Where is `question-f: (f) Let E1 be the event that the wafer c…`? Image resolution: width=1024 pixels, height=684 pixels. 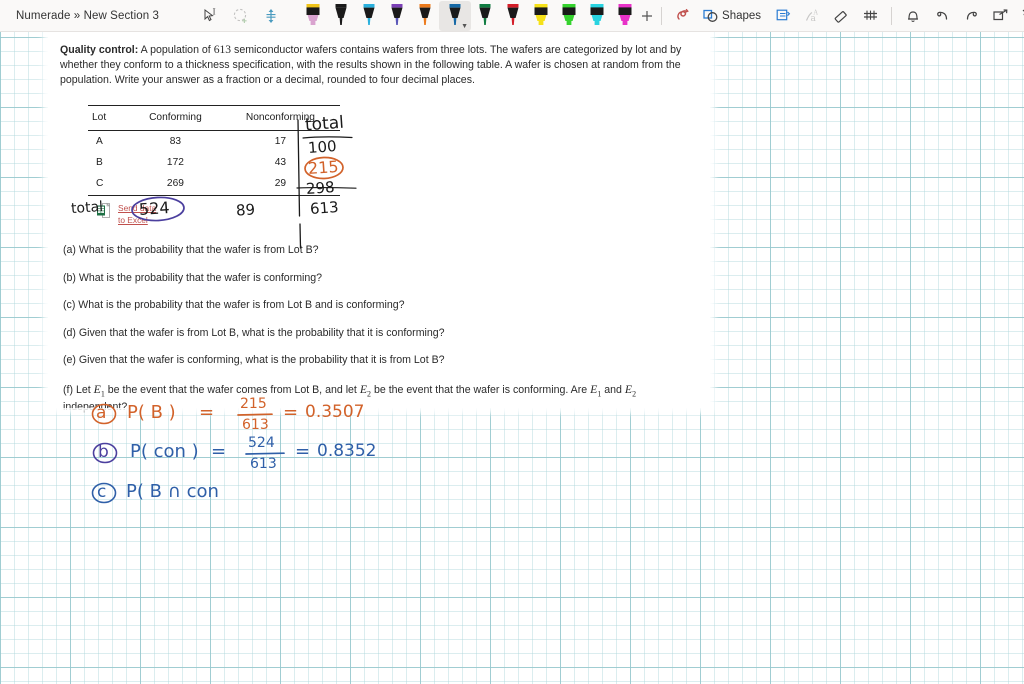
question-f: (f) Let E1 be the event that the wafer c… is located at coordinates (379, 398).